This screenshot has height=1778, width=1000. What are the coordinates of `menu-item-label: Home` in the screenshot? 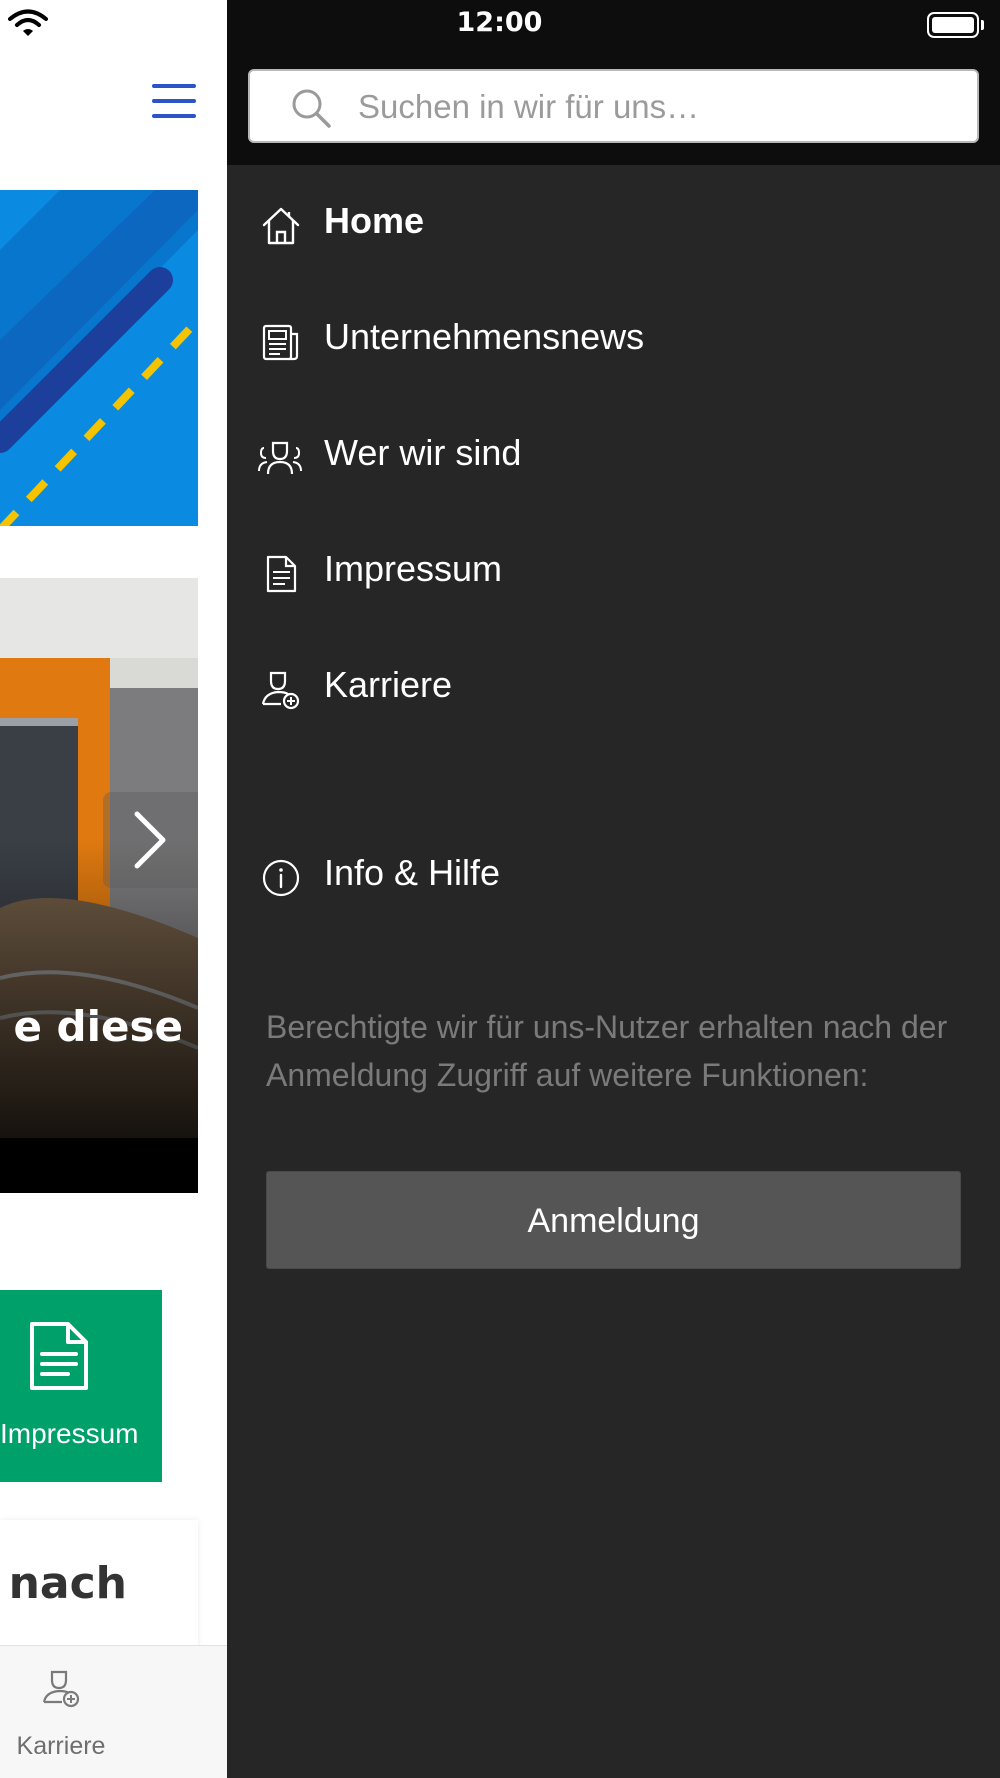 It's located at (374, 220).